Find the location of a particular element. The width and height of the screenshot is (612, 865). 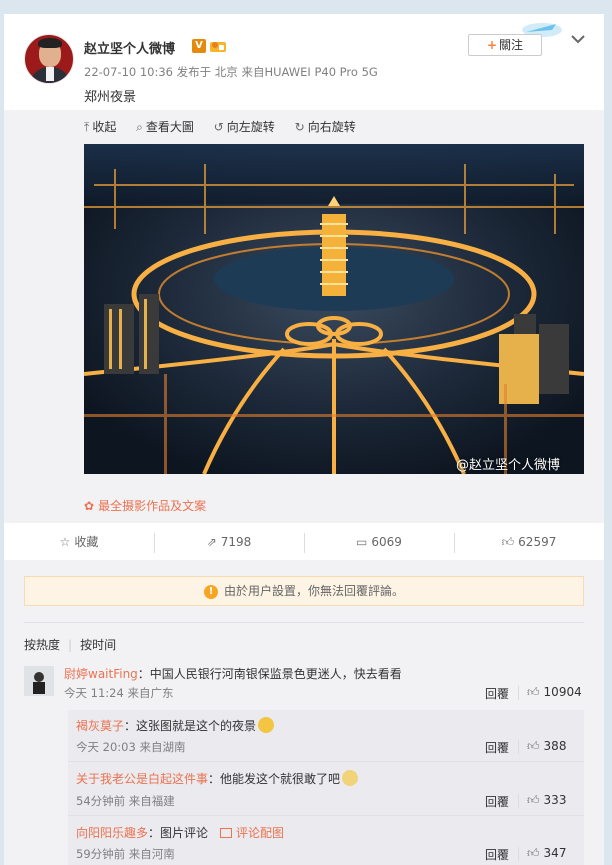

verified-badge-icon: V is located at coordinates (199, 46).